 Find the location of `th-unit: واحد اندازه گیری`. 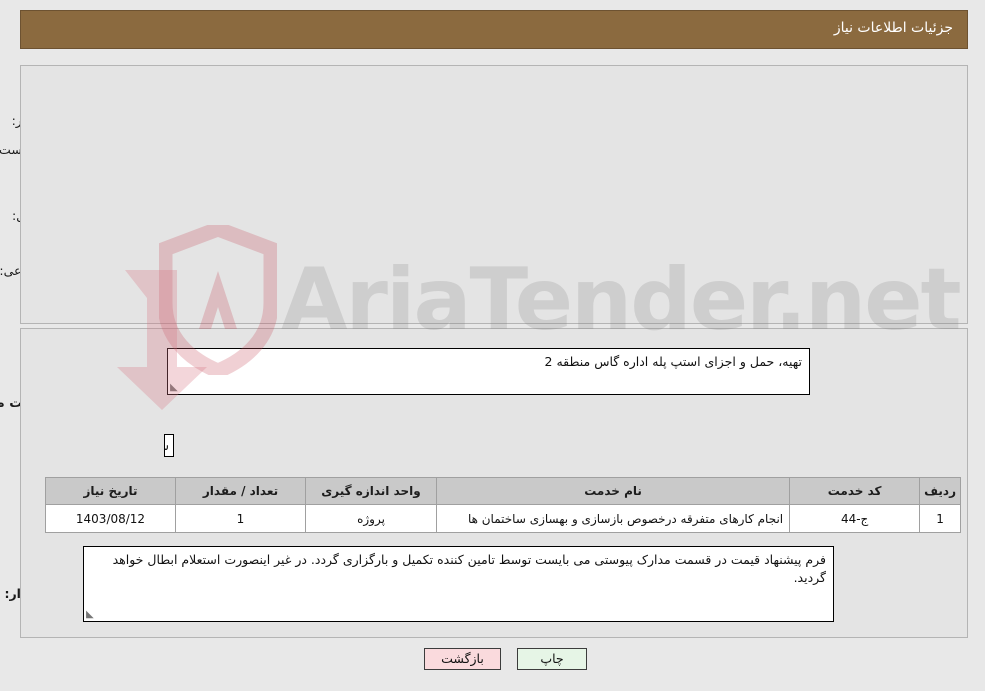

th-unit: واحد اندازه گیری is located at coordinates (372, 491).